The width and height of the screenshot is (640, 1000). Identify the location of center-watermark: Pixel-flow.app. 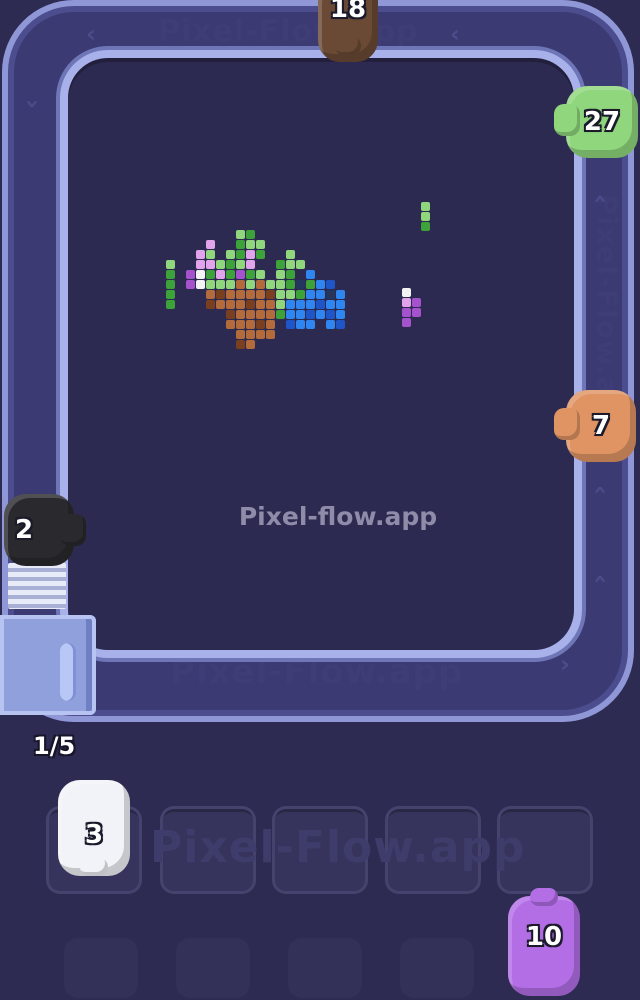
(338, 516).